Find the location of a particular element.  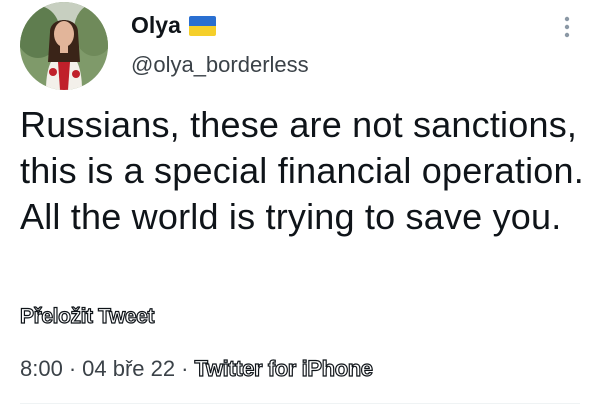

divider is located at coordinates (300, 403).